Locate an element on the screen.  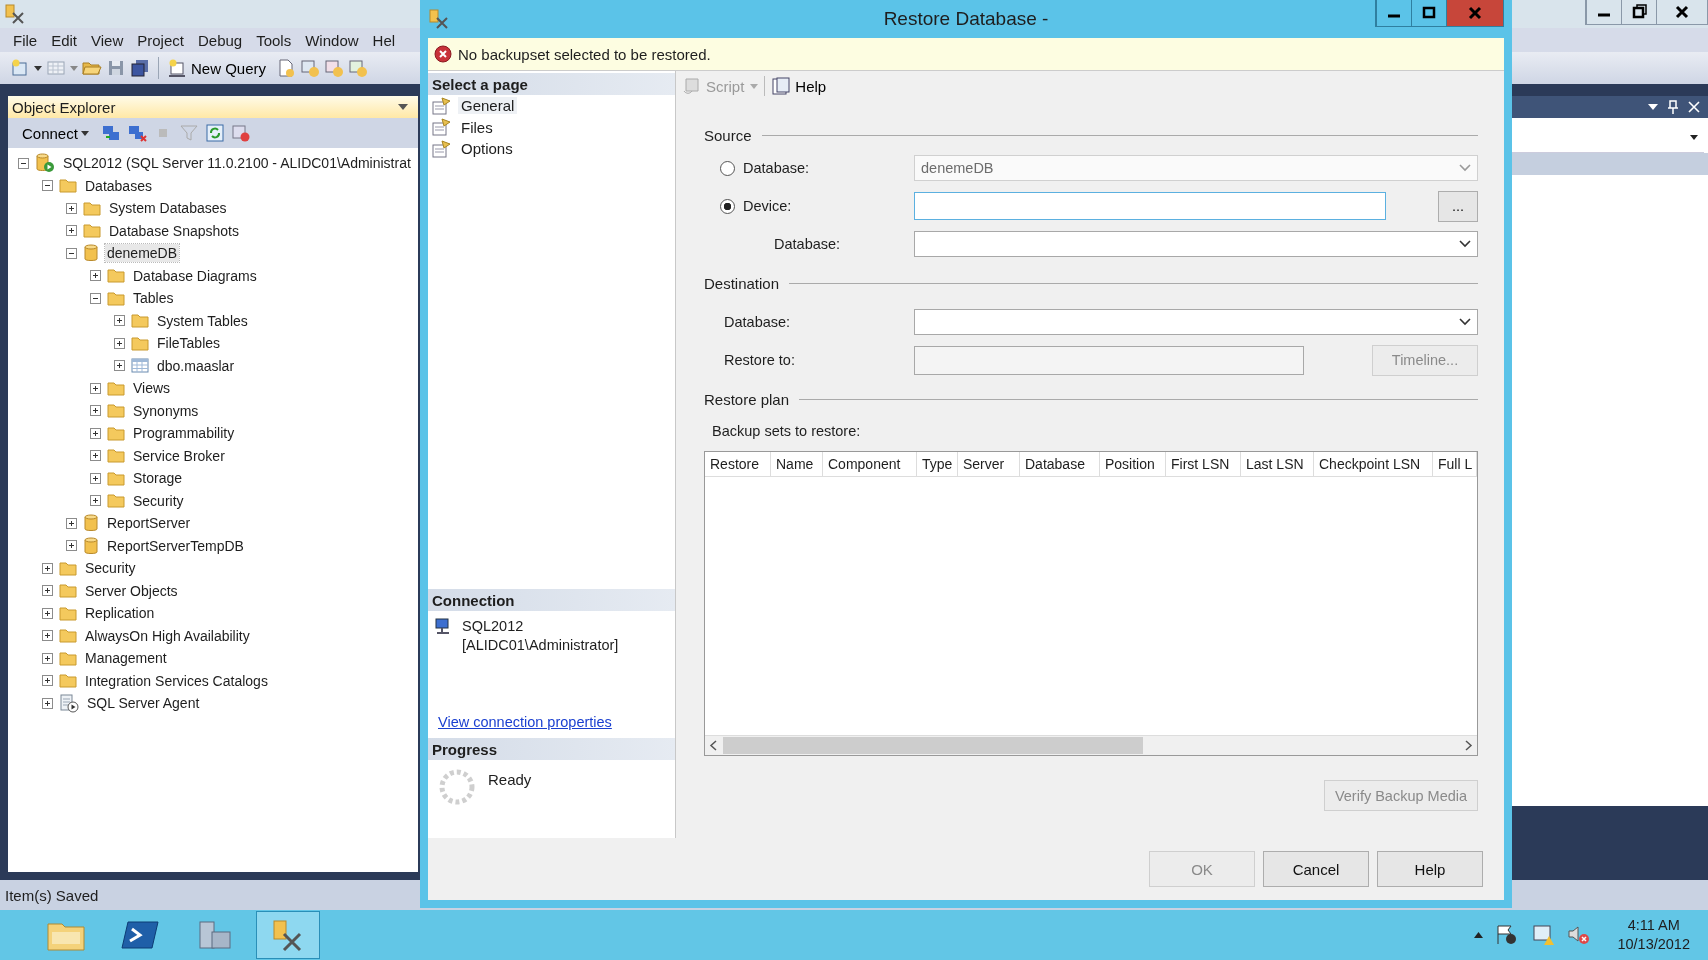
tree-item: denemeDB is located at coordinates (142, 253).